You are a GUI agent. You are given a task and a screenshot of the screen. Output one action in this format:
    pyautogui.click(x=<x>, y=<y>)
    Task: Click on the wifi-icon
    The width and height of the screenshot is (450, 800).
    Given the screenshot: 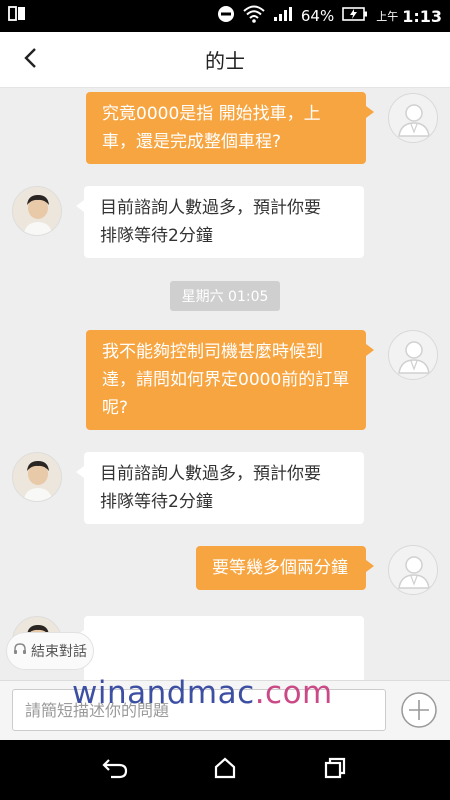 What is the action you would take?
    pyautogui.click(x=254, y=16)
    